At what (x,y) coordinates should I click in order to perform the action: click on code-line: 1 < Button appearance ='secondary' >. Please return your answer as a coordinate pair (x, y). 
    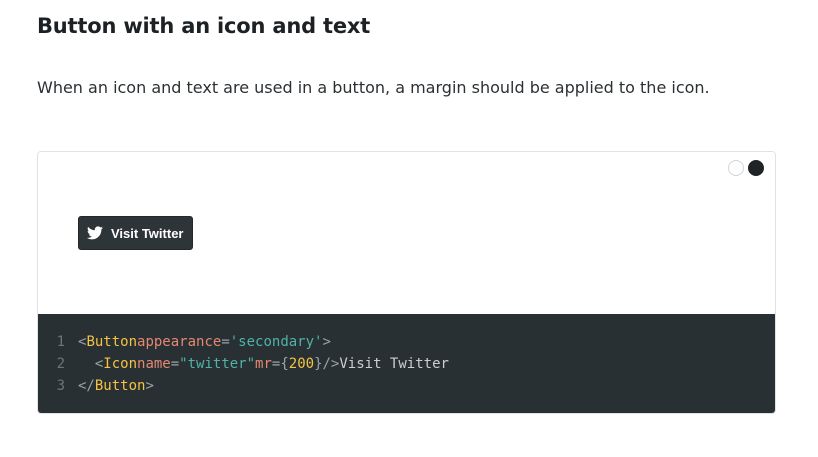
    Looking at the image, I should click on (406, 342).